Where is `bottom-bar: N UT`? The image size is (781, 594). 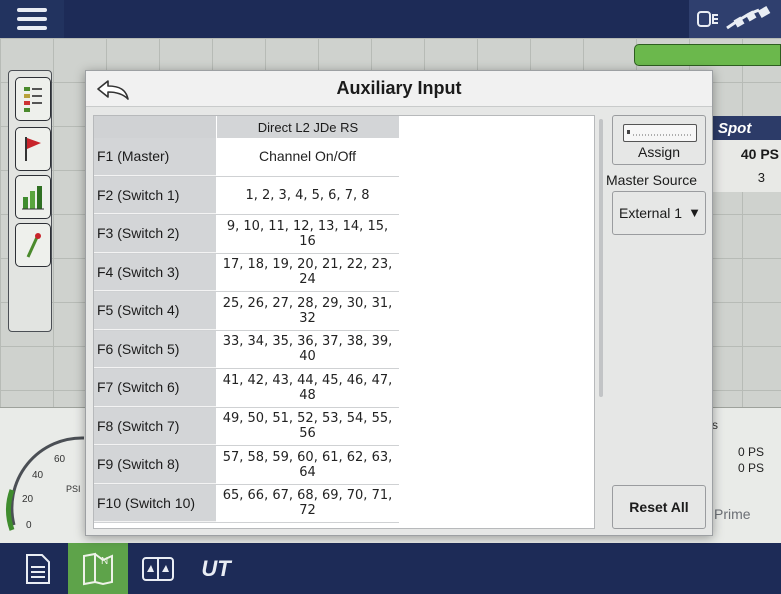
bottom-bar: N UT is located at coordinates (390, 568).